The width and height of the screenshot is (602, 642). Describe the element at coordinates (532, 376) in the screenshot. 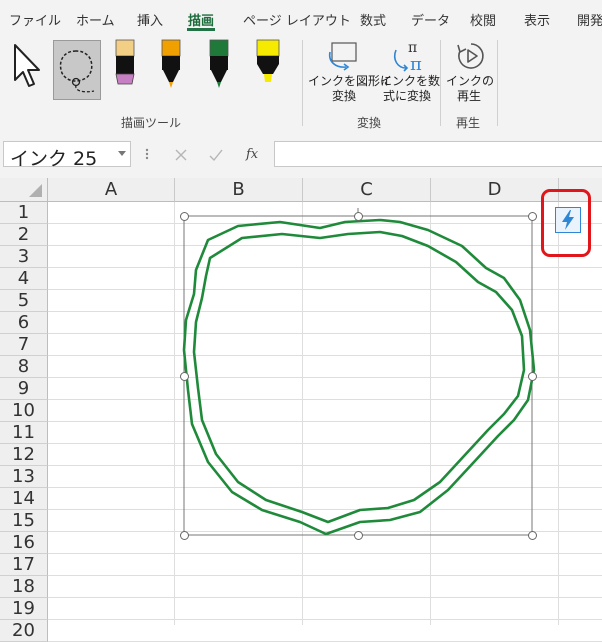

I see `resize-handle-right` at that location.